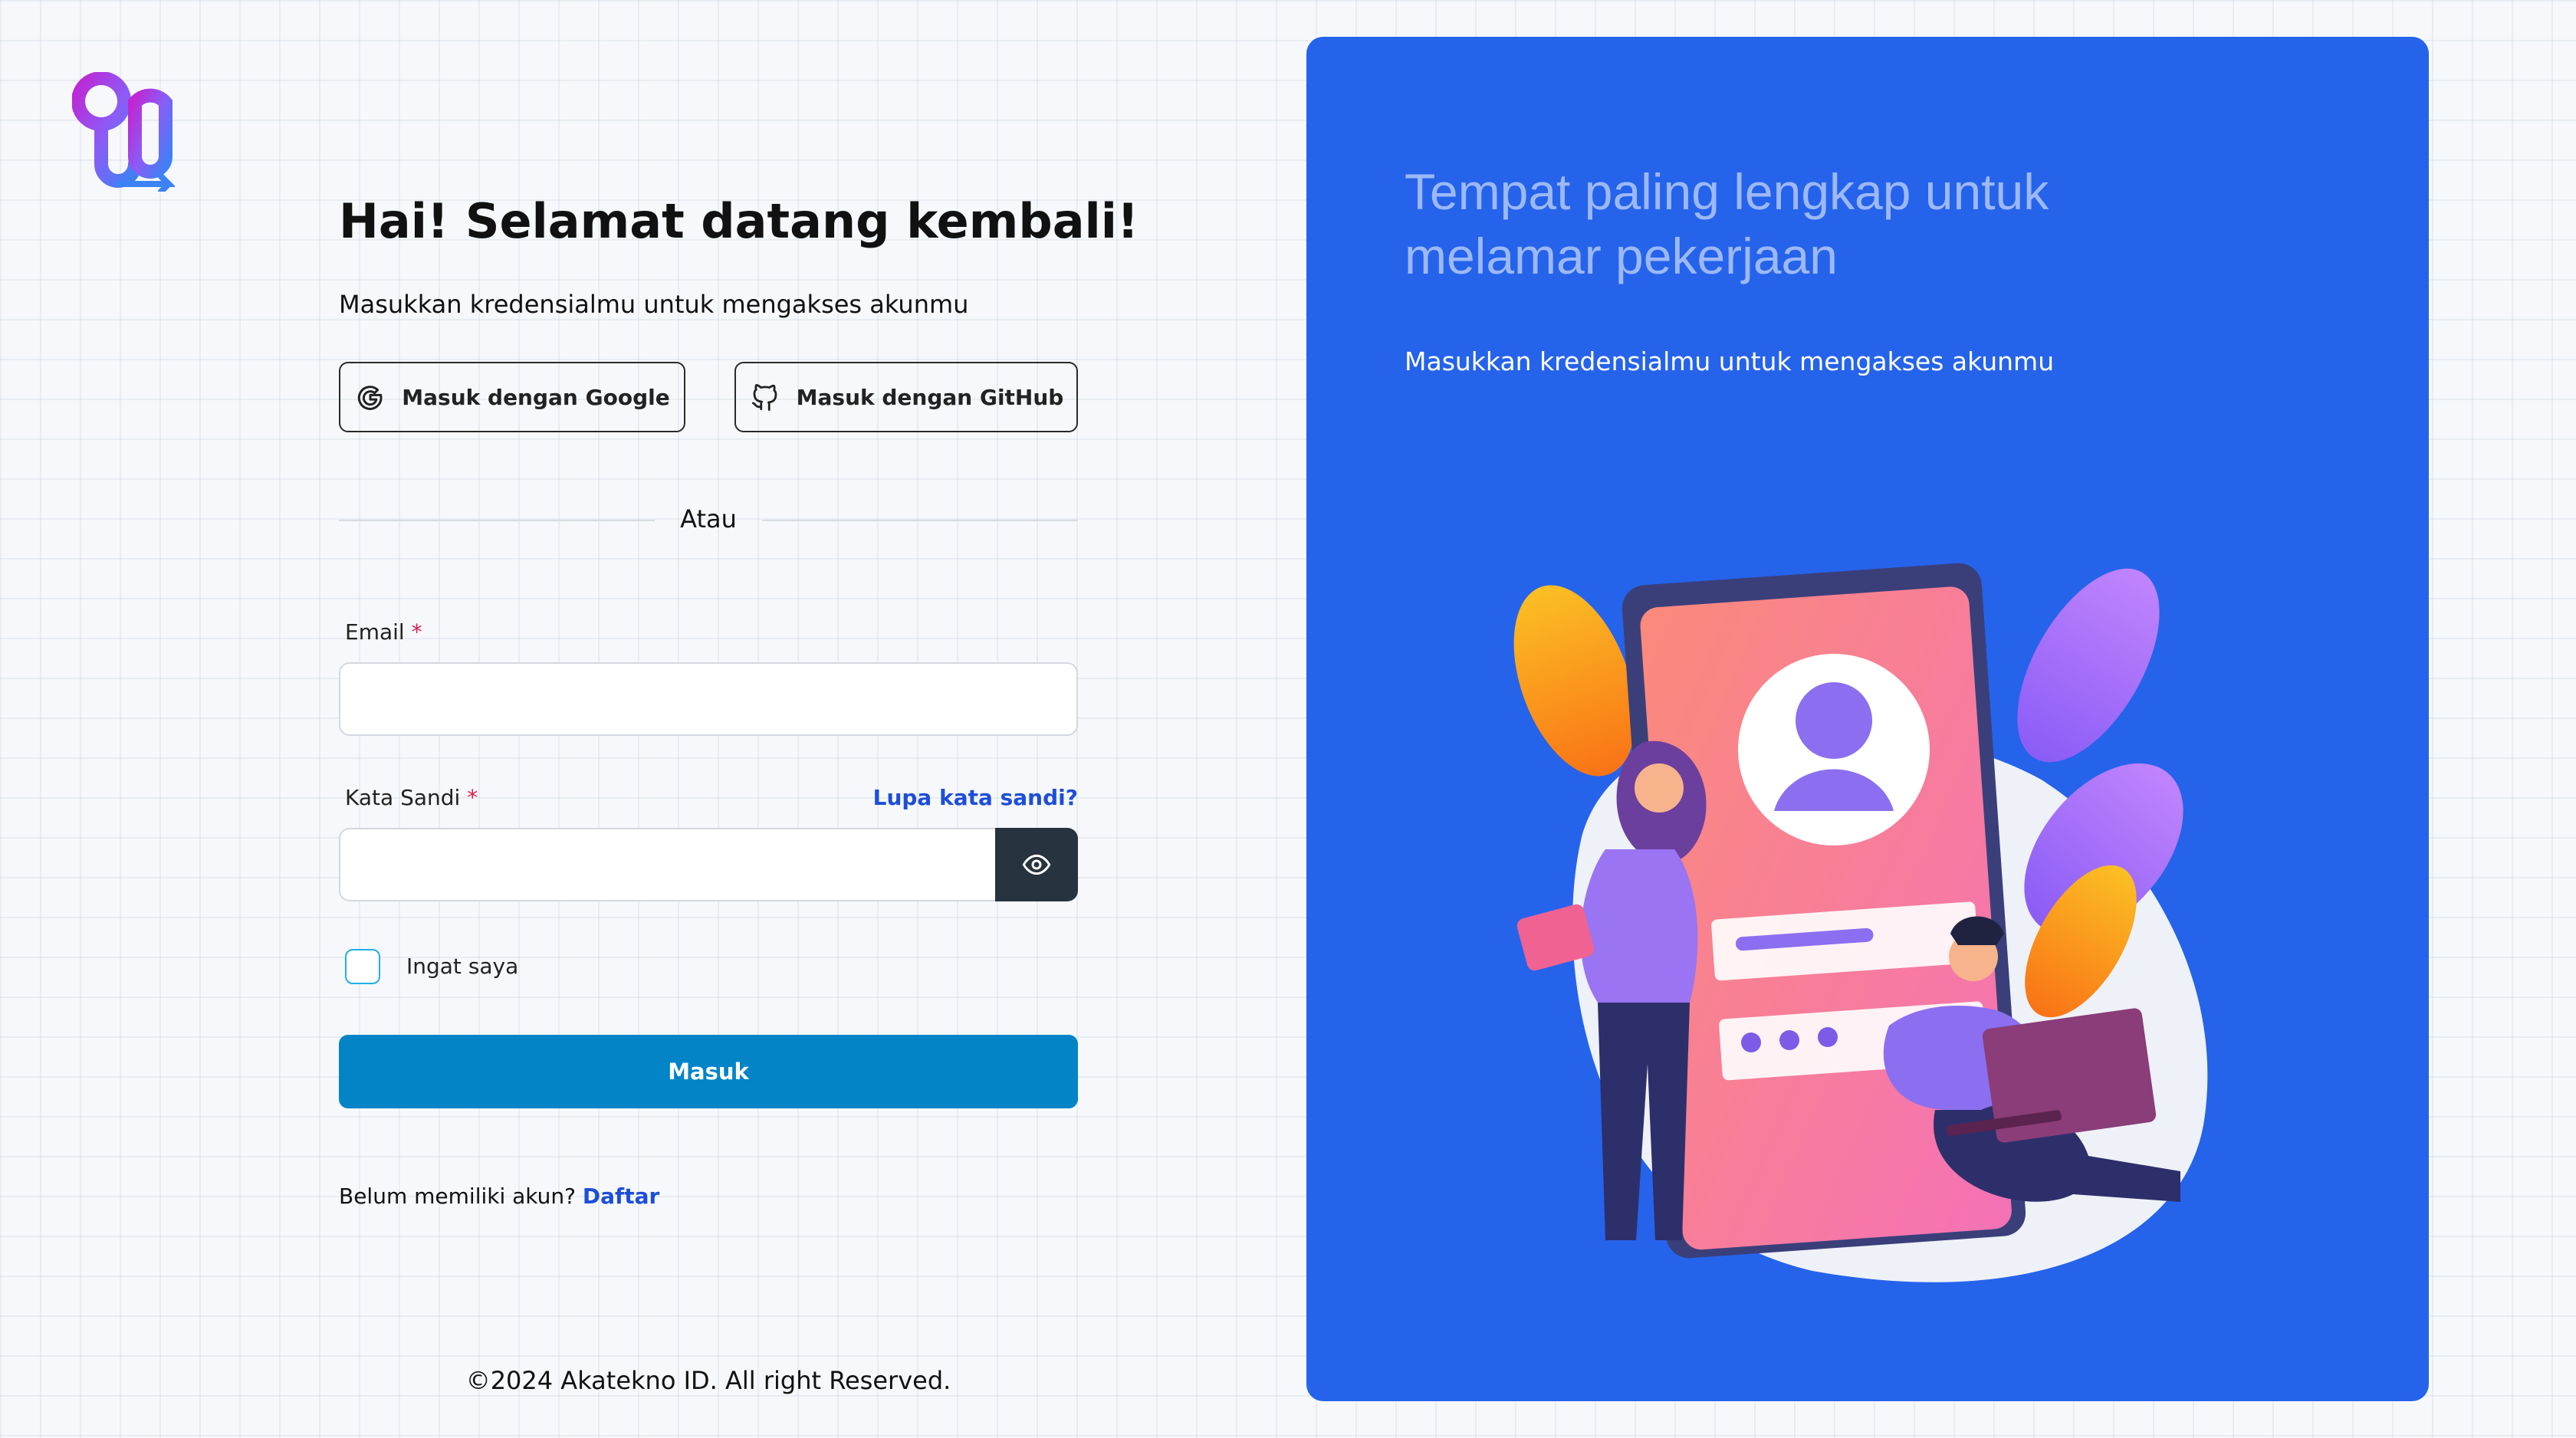  Describe the element at coordinates (920, 520) in the screenshot. I see `divider-line-right` at that location.